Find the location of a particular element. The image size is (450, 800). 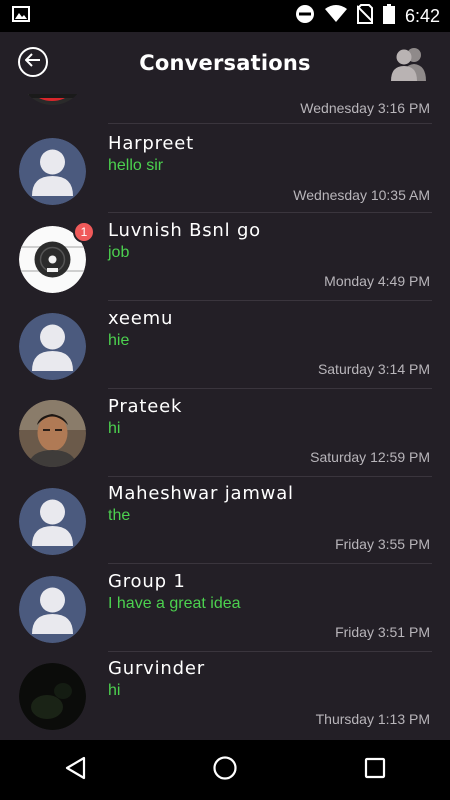

contact-name: xeemu is located at coordinates (141, 318).